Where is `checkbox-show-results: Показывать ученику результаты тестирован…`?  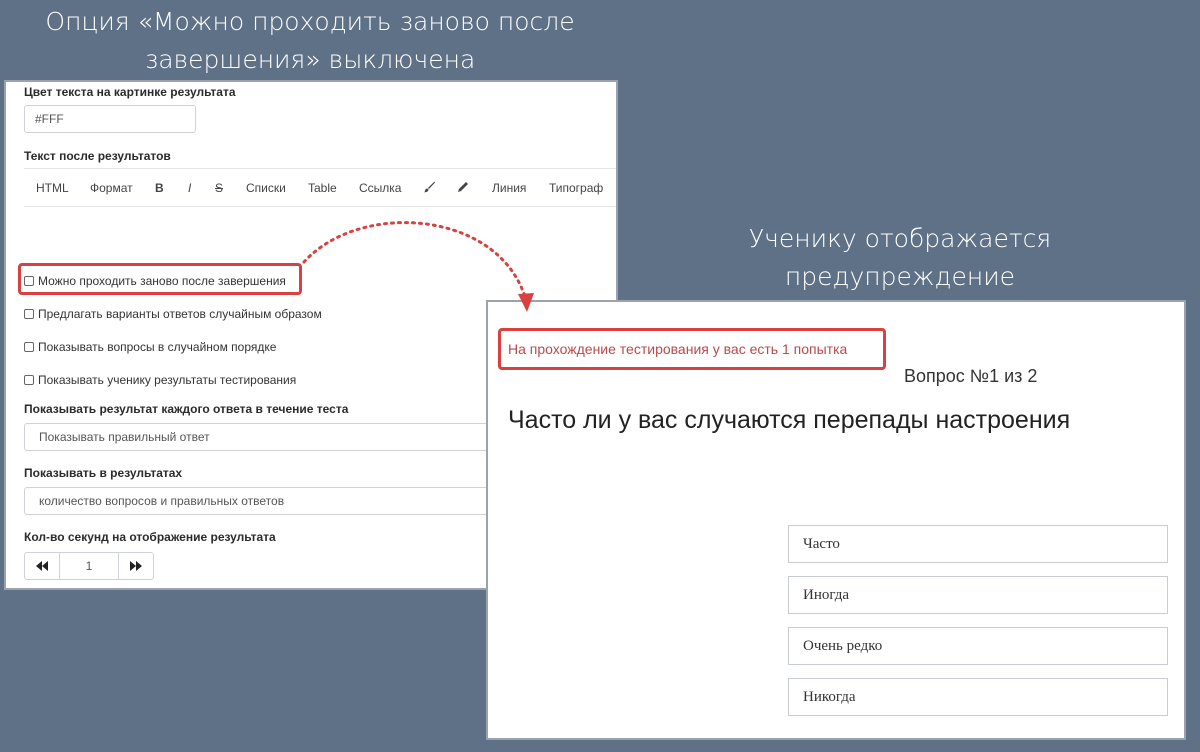 checkbox-show-results: Показывать ученику результаты тестирован… is located at coordinates (160, 380).